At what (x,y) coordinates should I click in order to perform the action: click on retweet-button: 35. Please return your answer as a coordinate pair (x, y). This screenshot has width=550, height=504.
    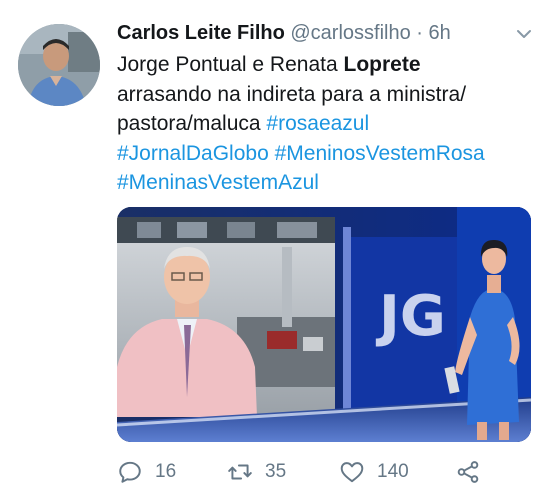
    Looking at the image, I should click on (256, 472).